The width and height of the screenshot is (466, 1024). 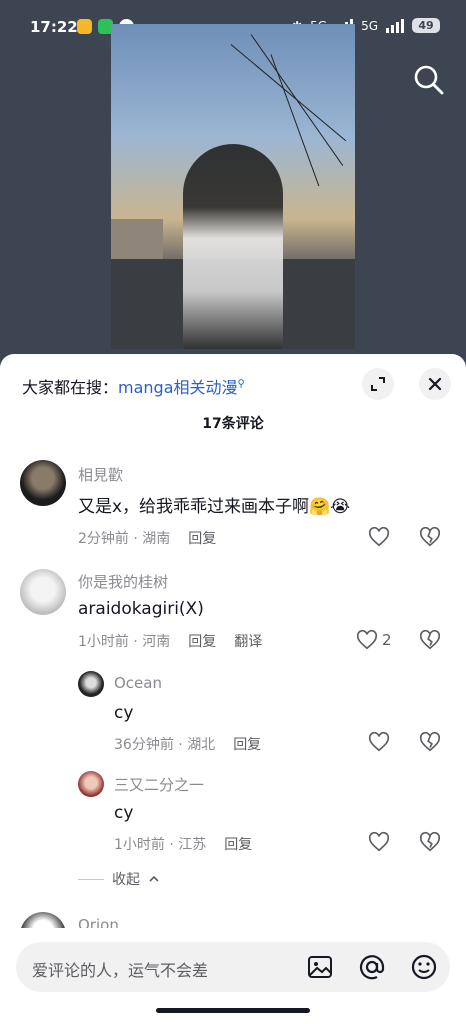 What do you see at coordinates (84, 26) in the screenshot?
I see `notes-app-icon` at bounding box center [84, 26].